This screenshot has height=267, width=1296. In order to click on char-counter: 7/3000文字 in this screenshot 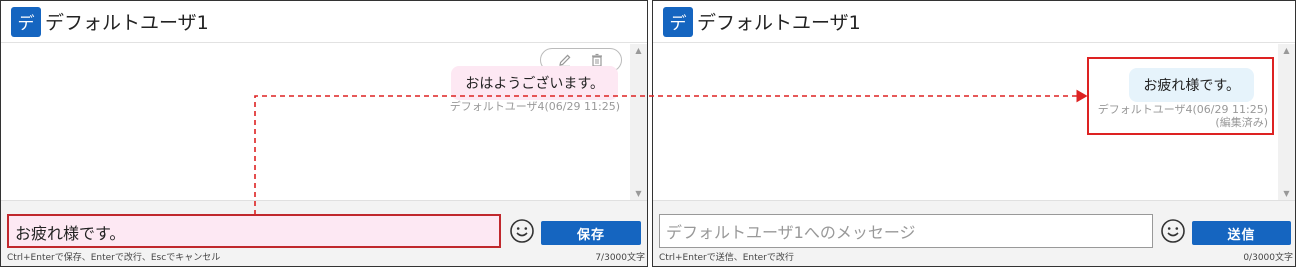, I will do `click(620, 258)`.